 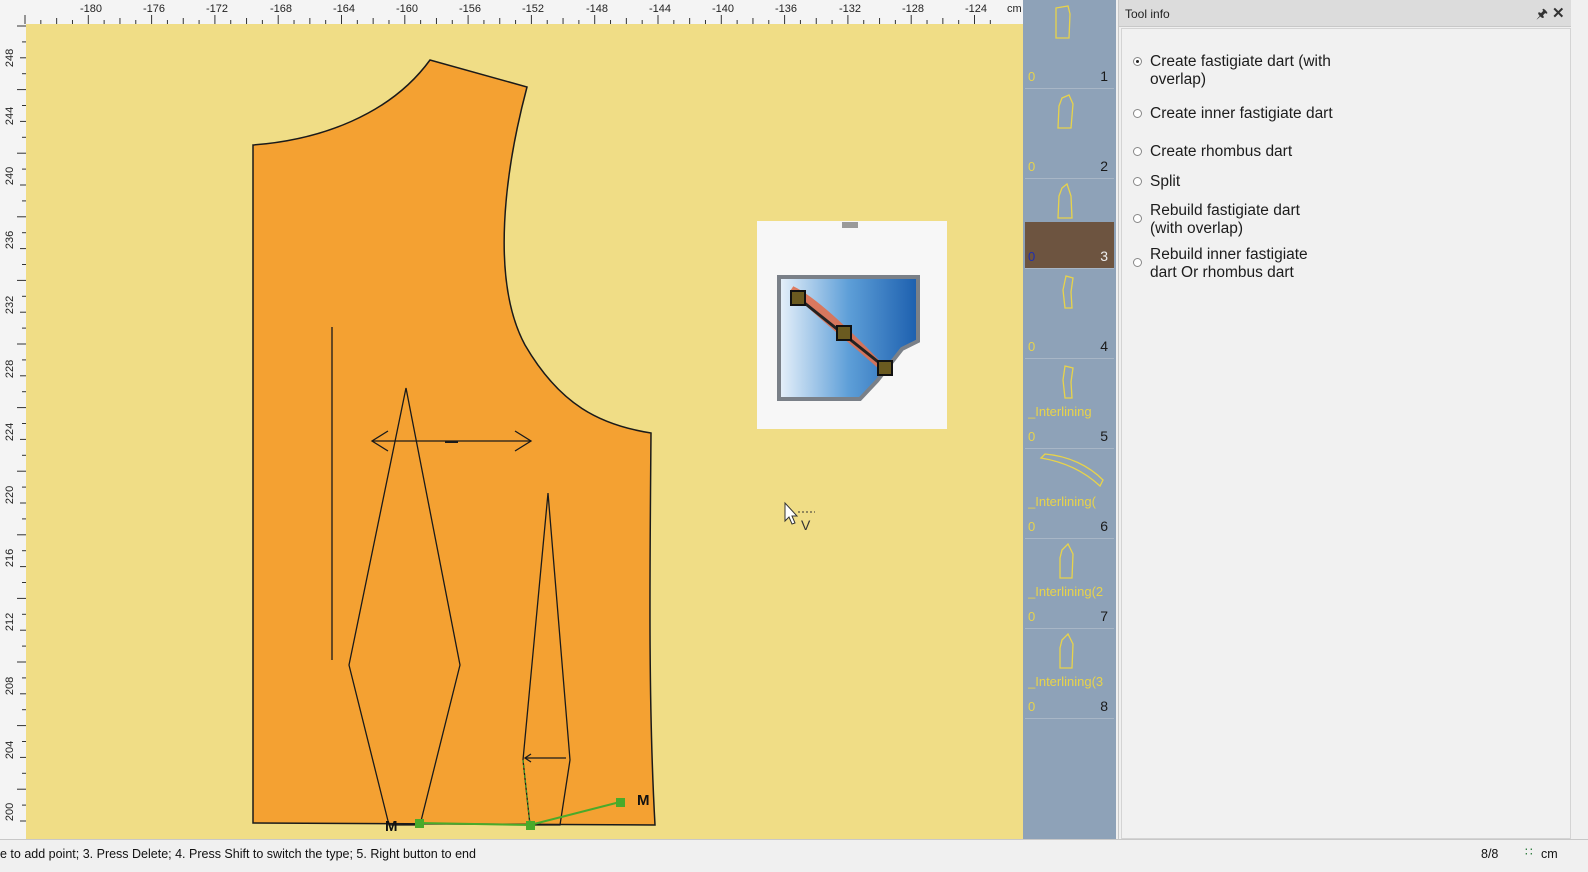 I want to click on pattern-thumbnail-8: _Interlining(3 0 8, so click(x=1069, y=675).